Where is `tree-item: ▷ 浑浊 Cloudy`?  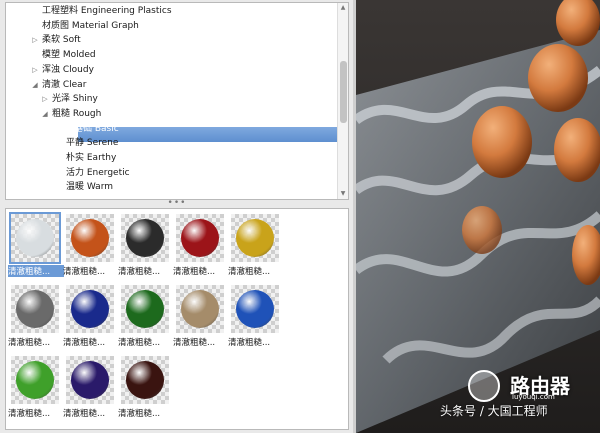
tree-item: ▷ 浑浊 Cloudy is located at coordinates (172, 70).